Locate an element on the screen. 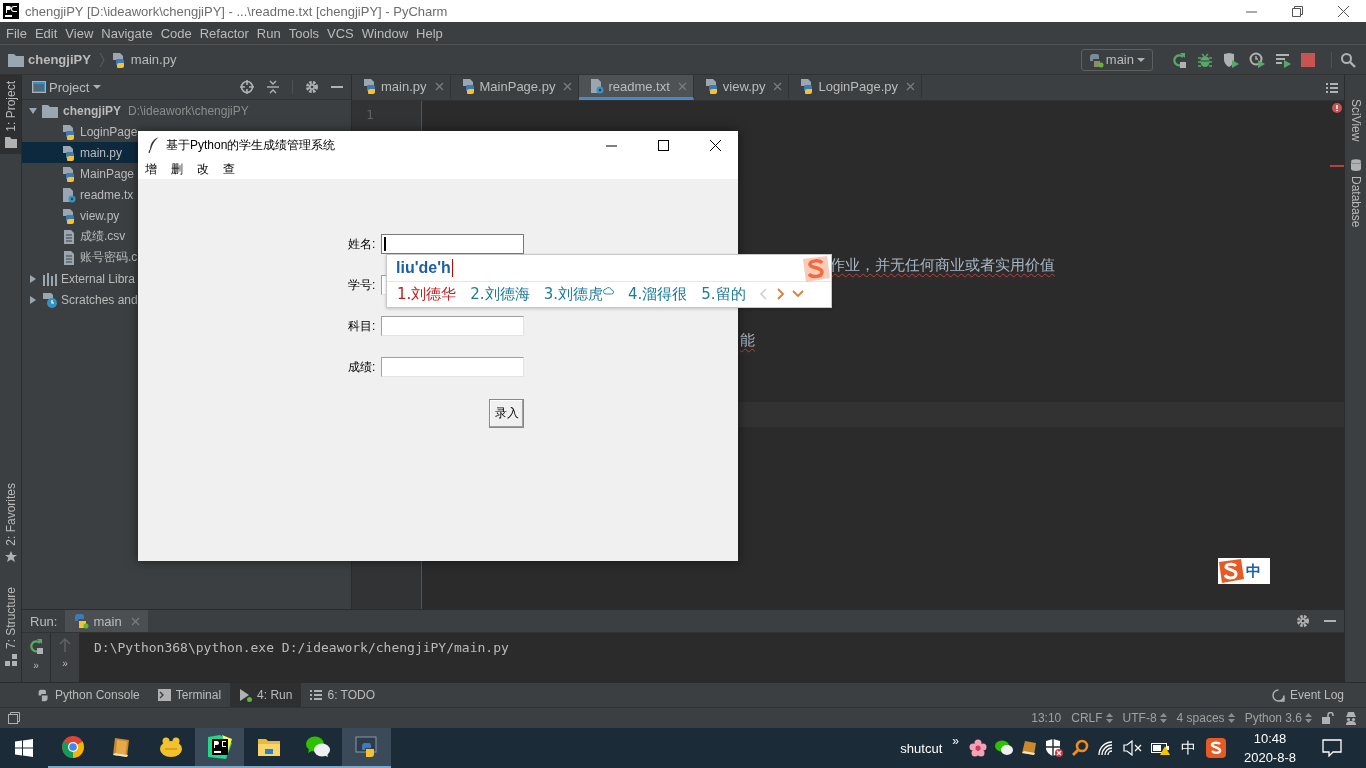 The image size is (1366, 768). inspector-icon is located at coordinates (1351, 718).